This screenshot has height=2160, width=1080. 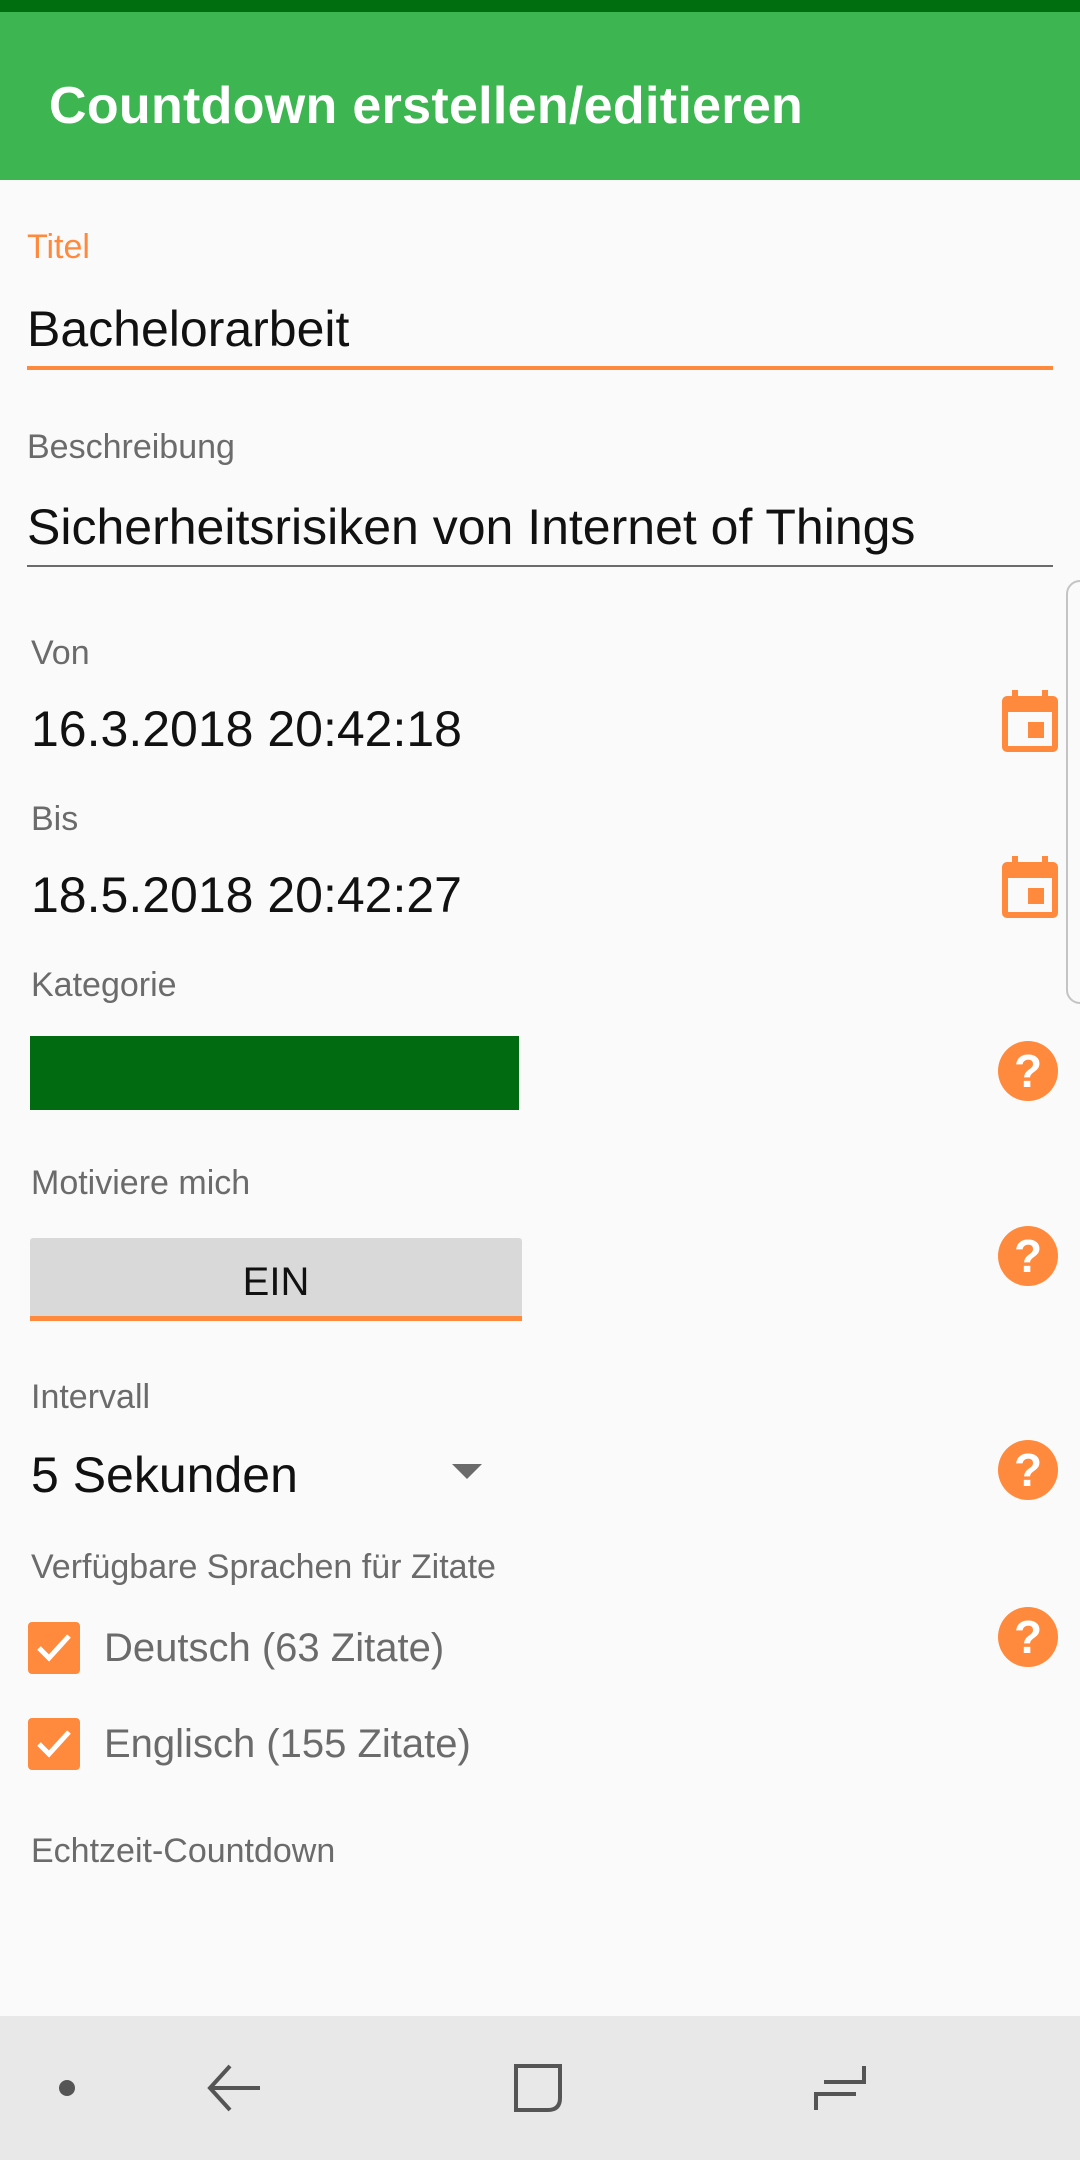 I want to click on languages-label: Verfügbare Sprachen für Zitate, so click(x=263, y=1567).